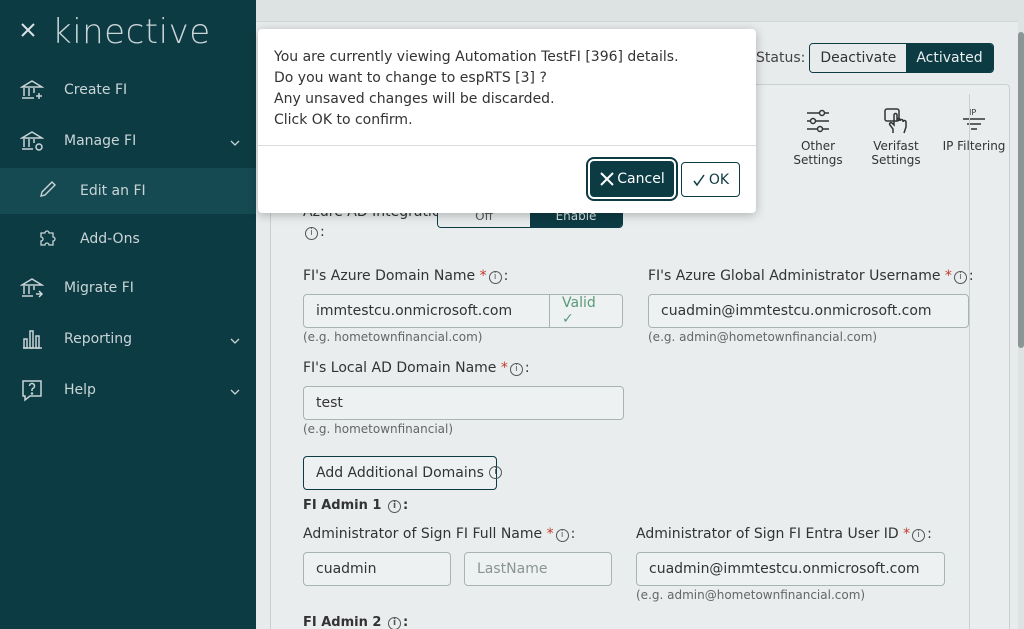 The width and height of the screenshot is (1024, 629). I want to click on close-icon, so click(607, 179).